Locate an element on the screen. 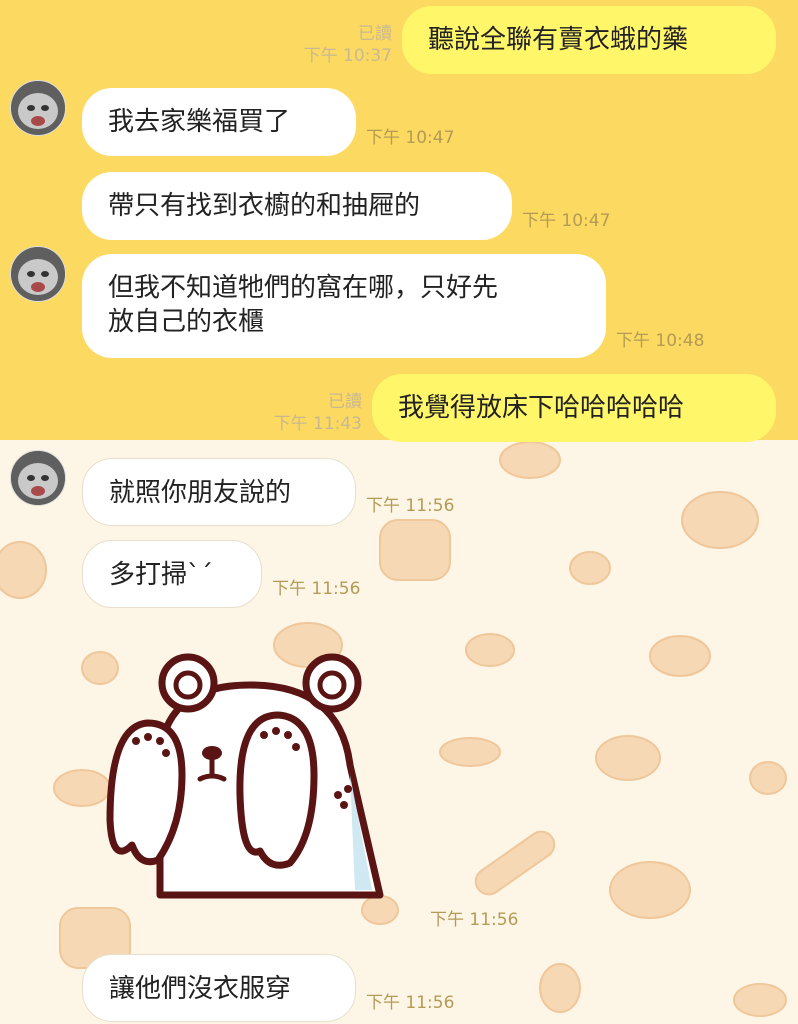 The image size is (798, 1024). incoming-message-bubble: 就照你朋友說的 is located at coordinates (219, 492).